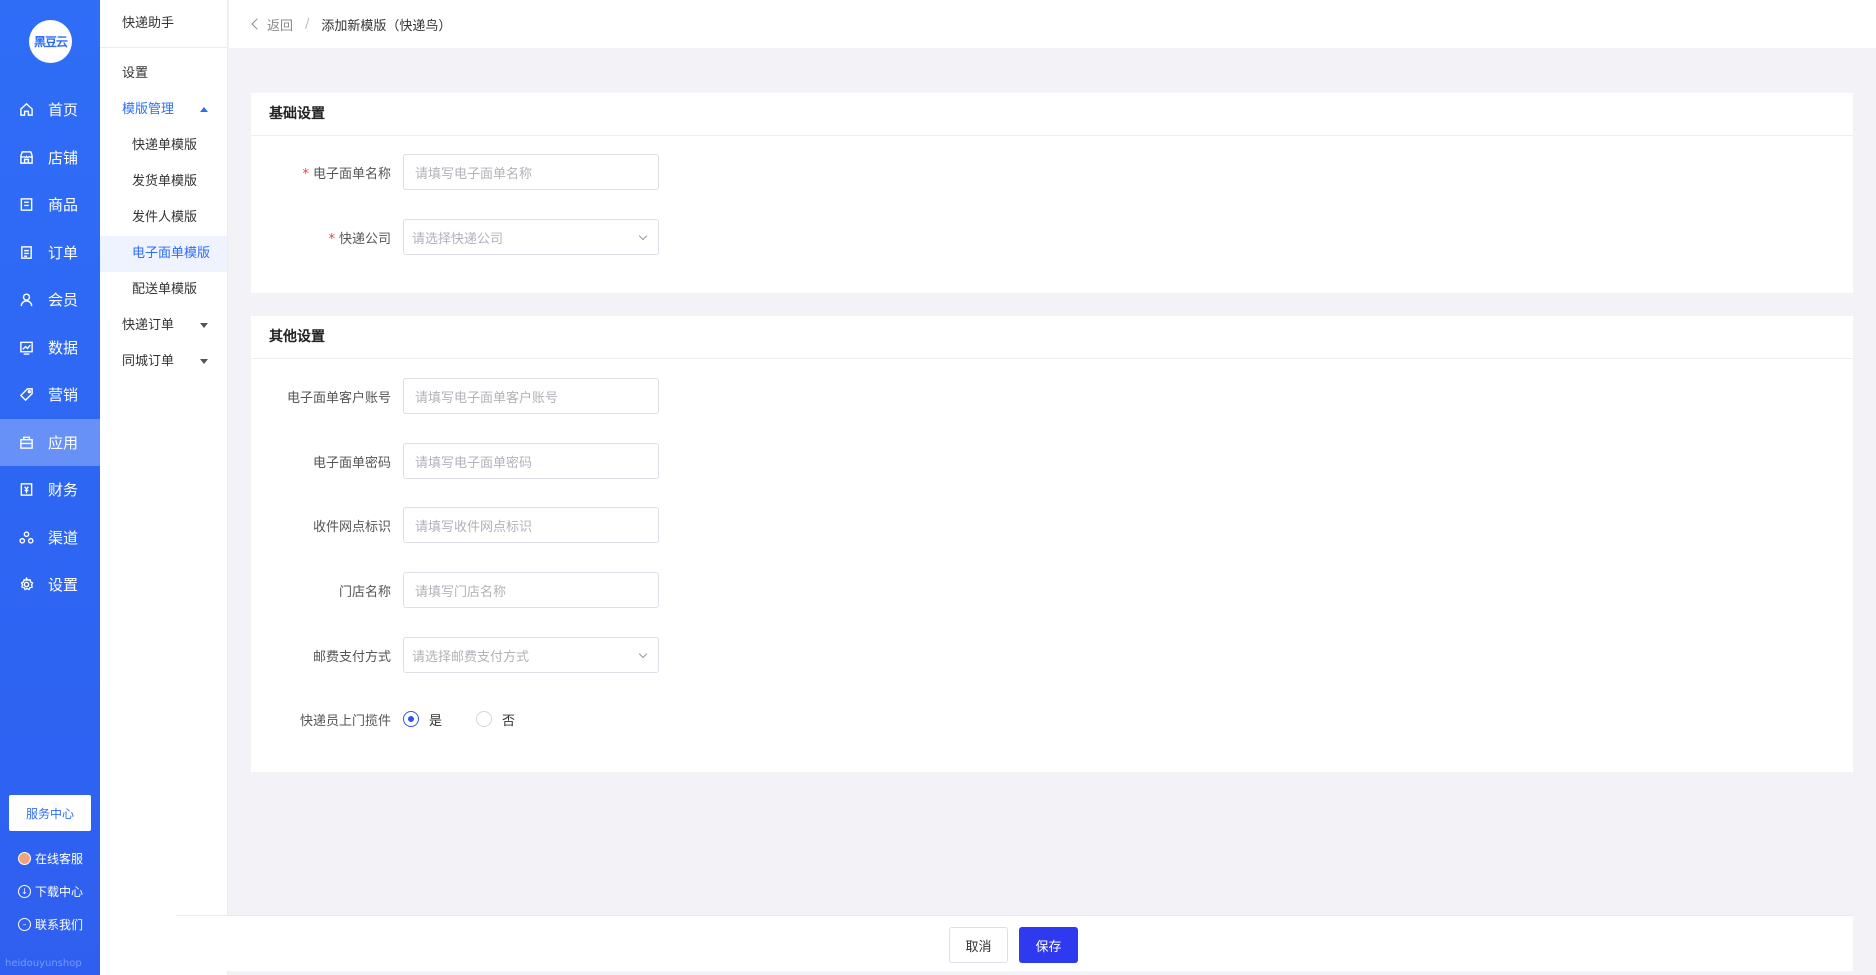 Image resolution: width=1876 pixels, height=975 pixels. Describe the element at coordinates (280, 26) in the screenshot. I see `back-label: 返回` at that location.